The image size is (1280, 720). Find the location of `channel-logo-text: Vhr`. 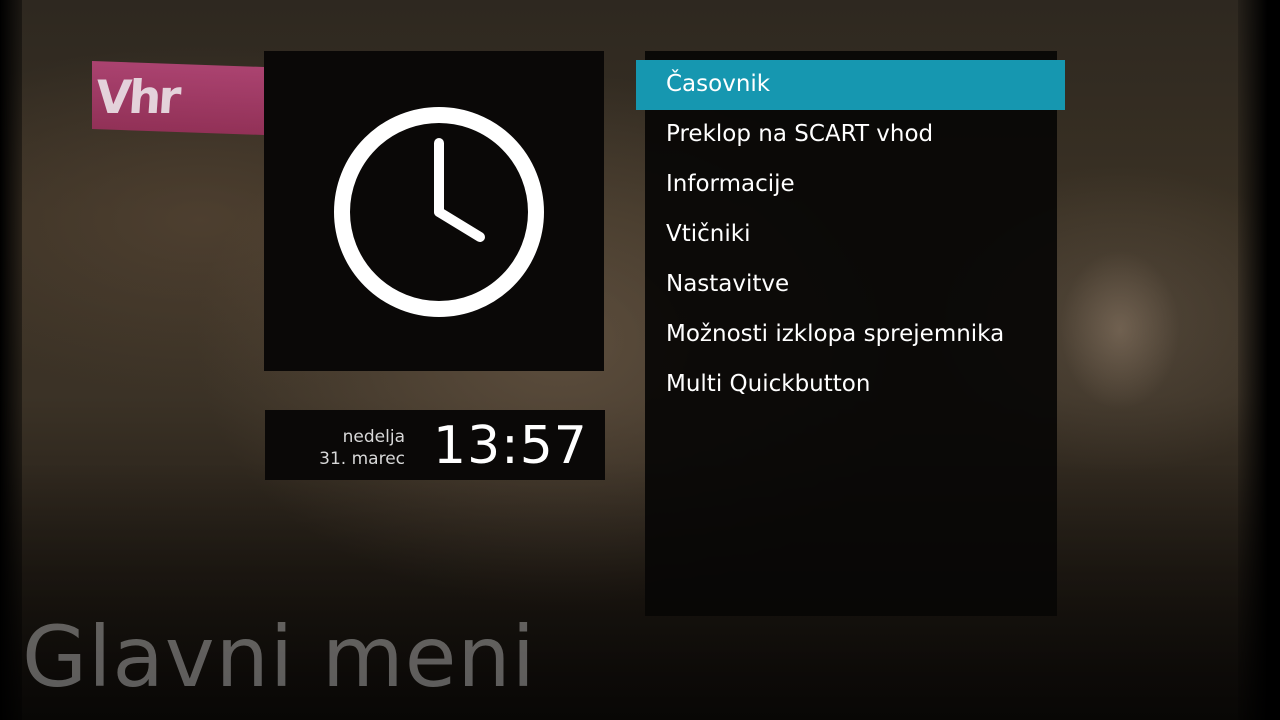

channel-logo-text: Vhr is located at coordinates (137, 97).